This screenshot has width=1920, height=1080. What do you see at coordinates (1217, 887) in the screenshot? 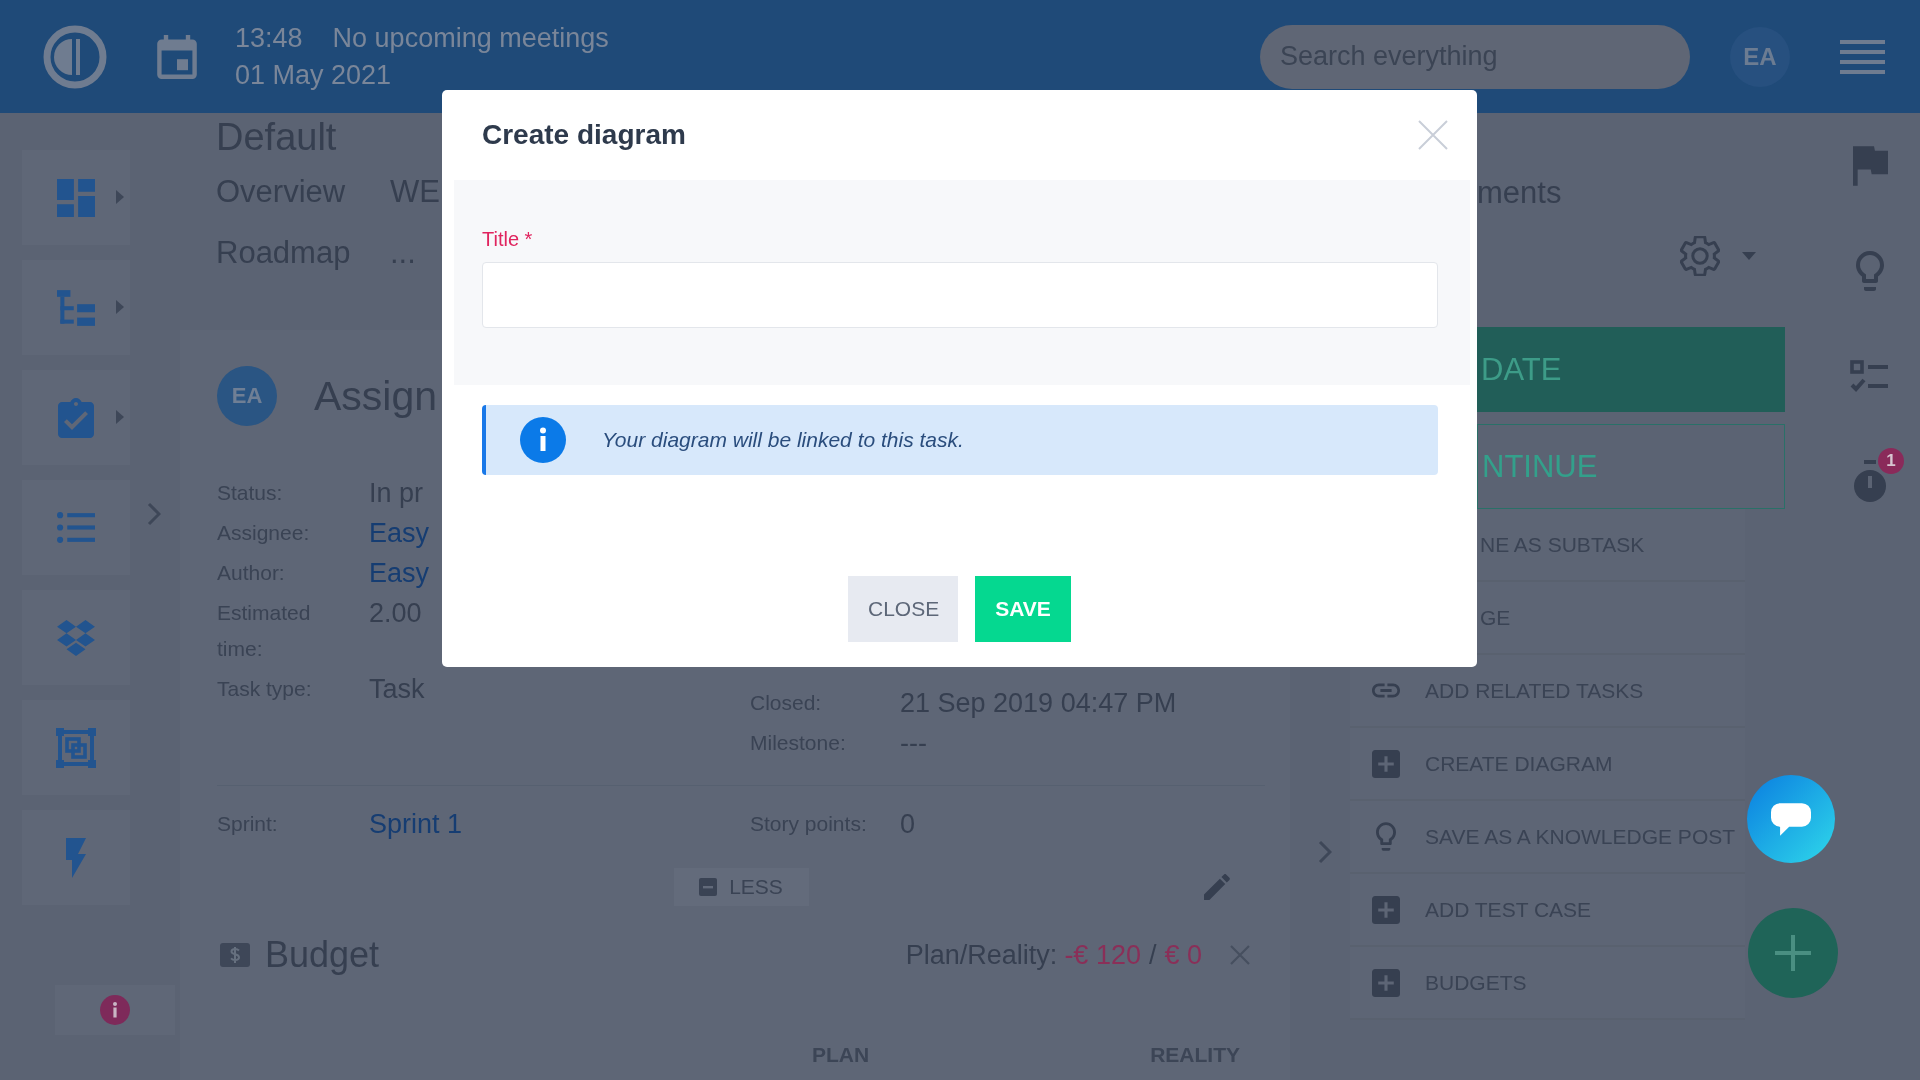
I see `pencil-icon` at bounding box center [1217, 887].